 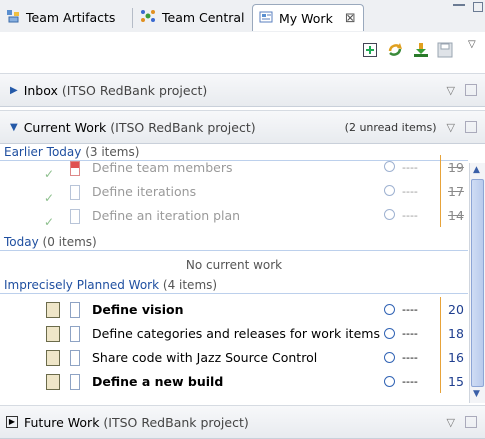 What do you see at coordinates (350, 18) in the screenshot?
I see `close-tab-icon: ⊠` at bounding box center [350, 18].